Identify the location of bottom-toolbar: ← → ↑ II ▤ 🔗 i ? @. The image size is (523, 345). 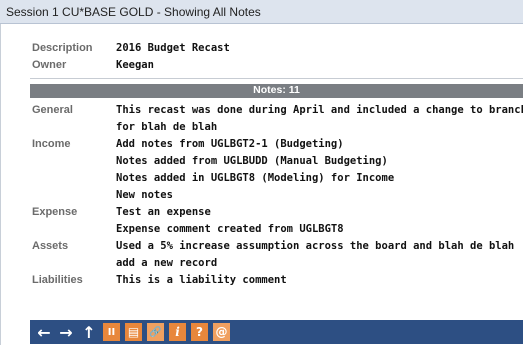
(276, 332).